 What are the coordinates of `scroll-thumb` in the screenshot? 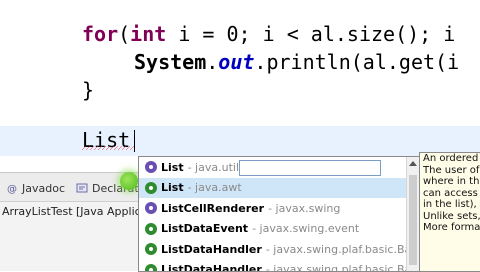 It's located at (413, 220).